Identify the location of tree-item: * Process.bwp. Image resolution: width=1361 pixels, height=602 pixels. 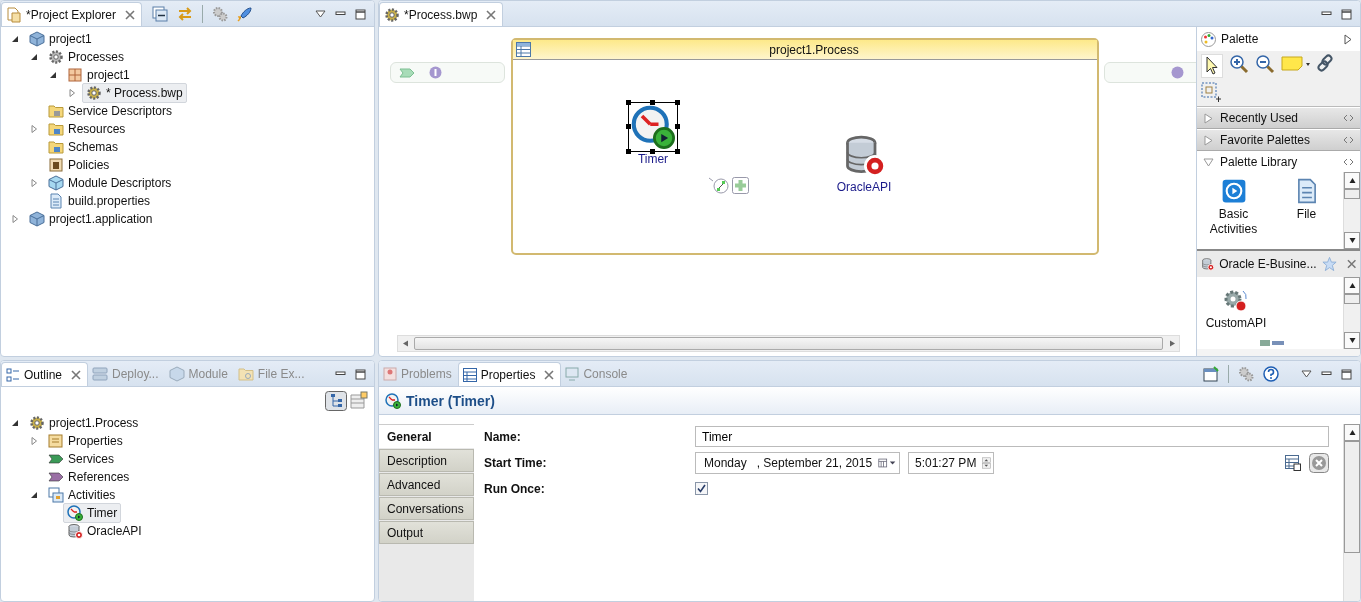
(134, 93).